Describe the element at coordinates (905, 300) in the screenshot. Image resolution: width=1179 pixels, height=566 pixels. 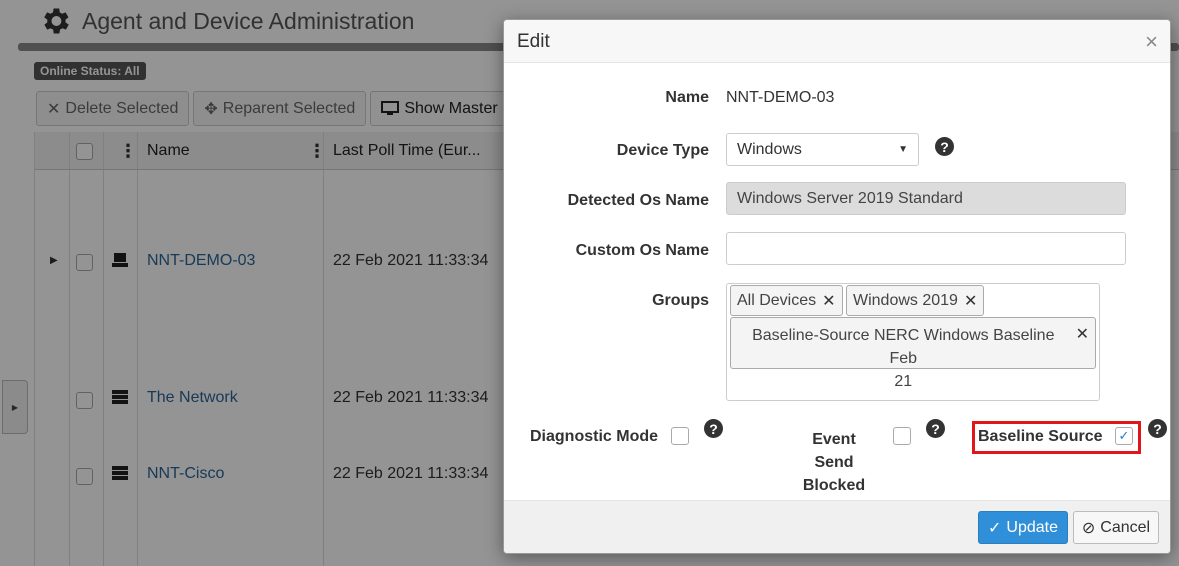
I see `group-tag-label: Windows 2019` at that location.